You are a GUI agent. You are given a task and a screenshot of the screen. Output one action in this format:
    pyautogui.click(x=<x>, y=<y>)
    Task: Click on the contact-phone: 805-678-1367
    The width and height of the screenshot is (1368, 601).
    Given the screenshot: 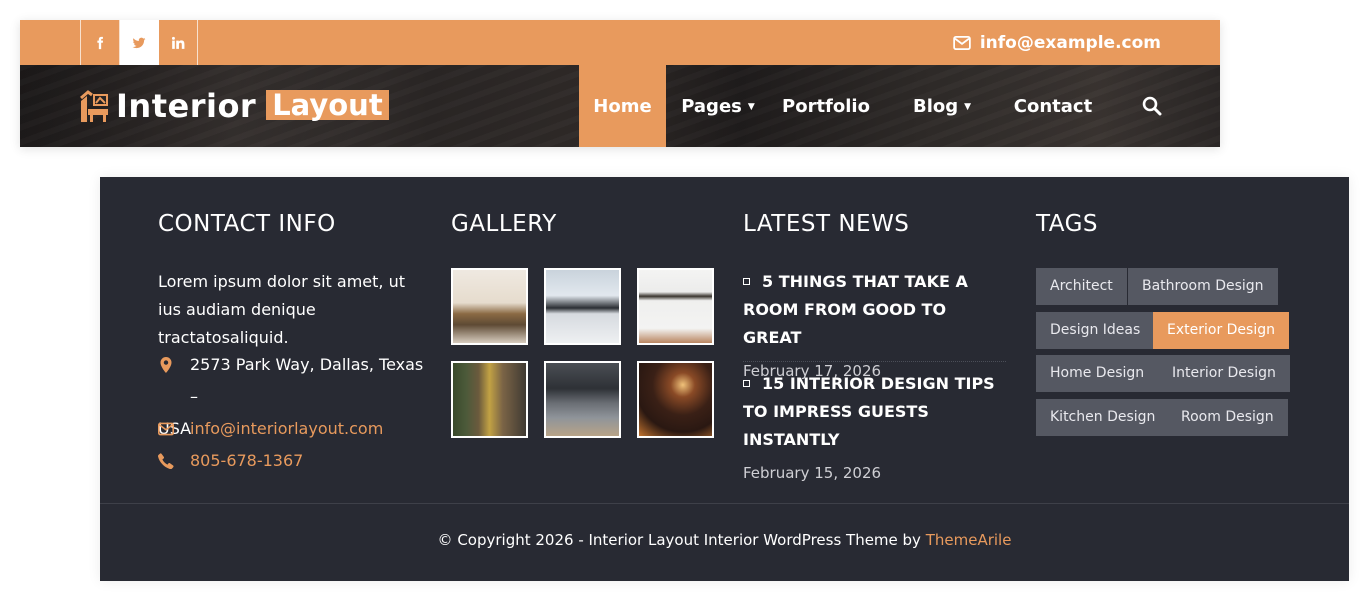 What is the action you would take?
    pyautogui.click(x=230, y=461)
    